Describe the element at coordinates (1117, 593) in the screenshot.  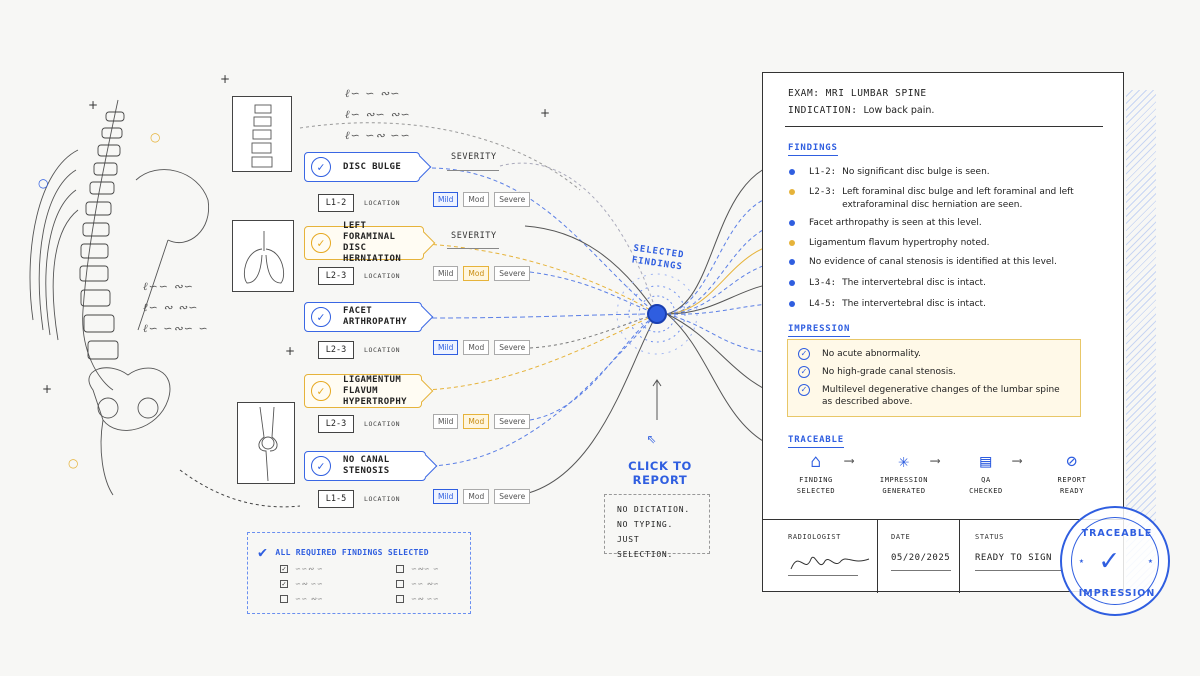
I see `stamp-bottom-text: IMPRESSION` at that location.